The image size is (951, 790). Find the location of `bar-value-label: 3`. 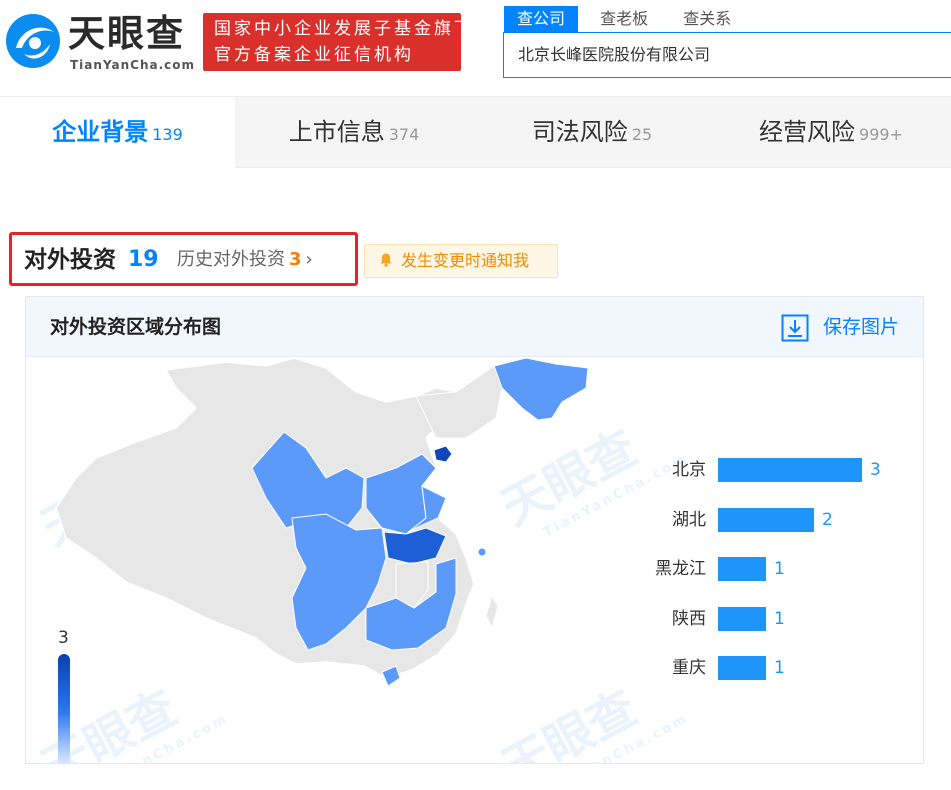

bar-value-label: 3 is located at coordinates (875, 470).